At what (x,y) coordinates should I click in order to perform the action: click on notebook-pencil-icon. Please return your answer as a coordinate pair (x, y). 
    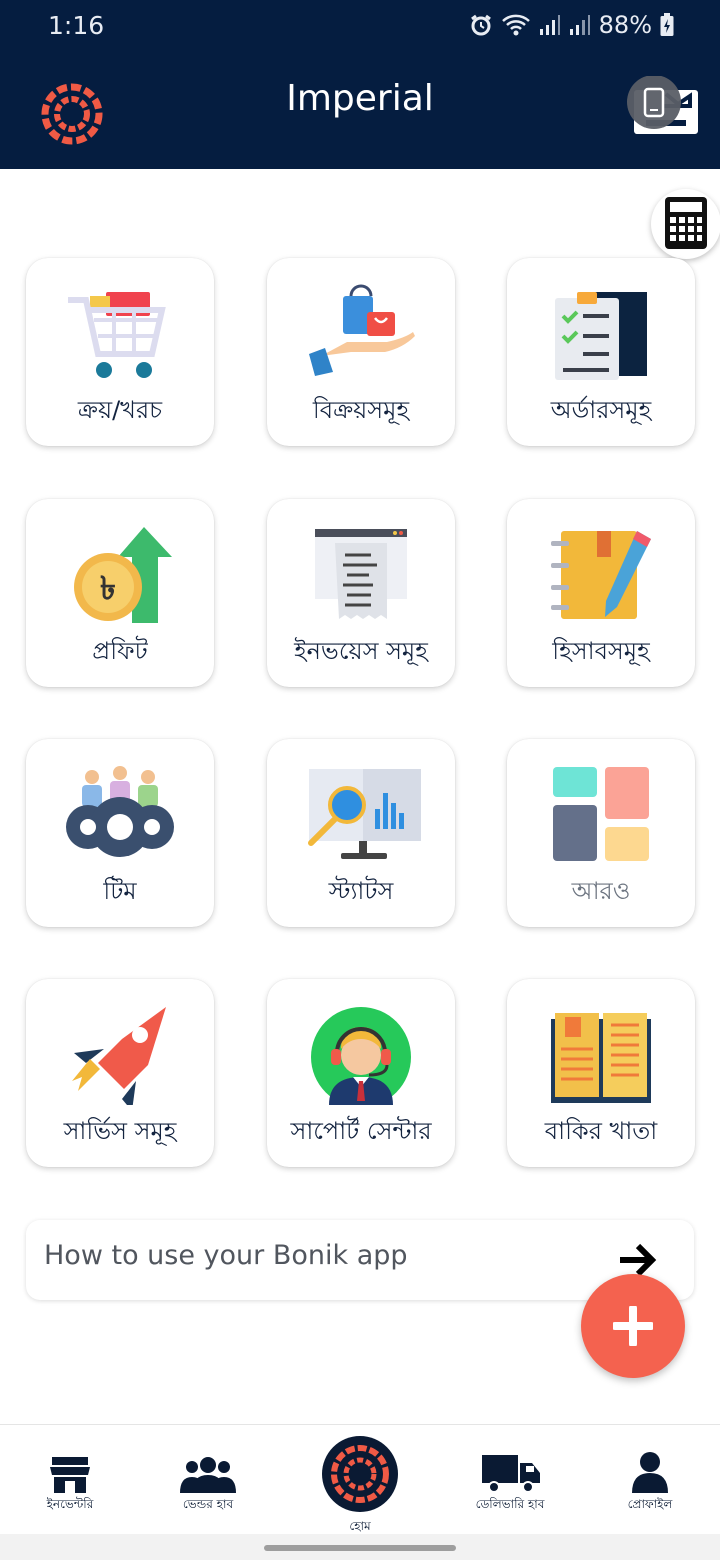
    Looking at the image, I should click on (601, 575).